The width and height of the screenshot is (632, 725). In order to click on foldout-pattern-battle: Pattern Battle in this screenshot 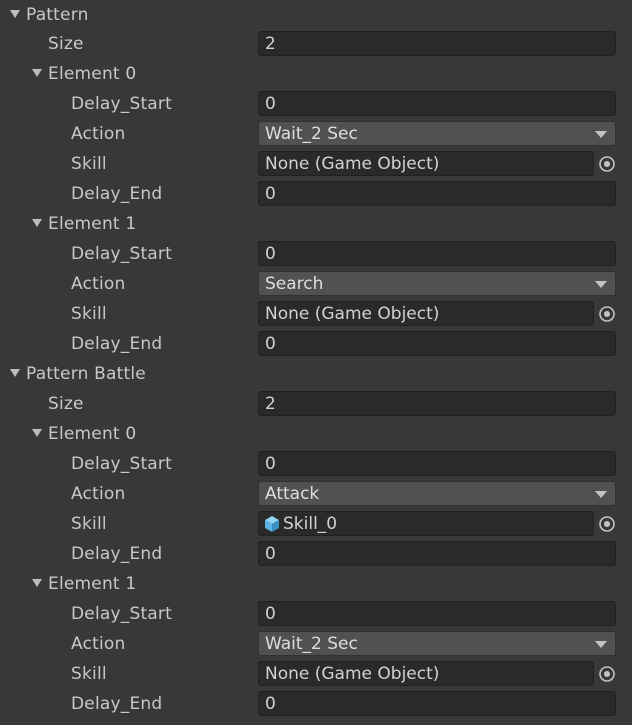, I will do `click(316, 374)`.